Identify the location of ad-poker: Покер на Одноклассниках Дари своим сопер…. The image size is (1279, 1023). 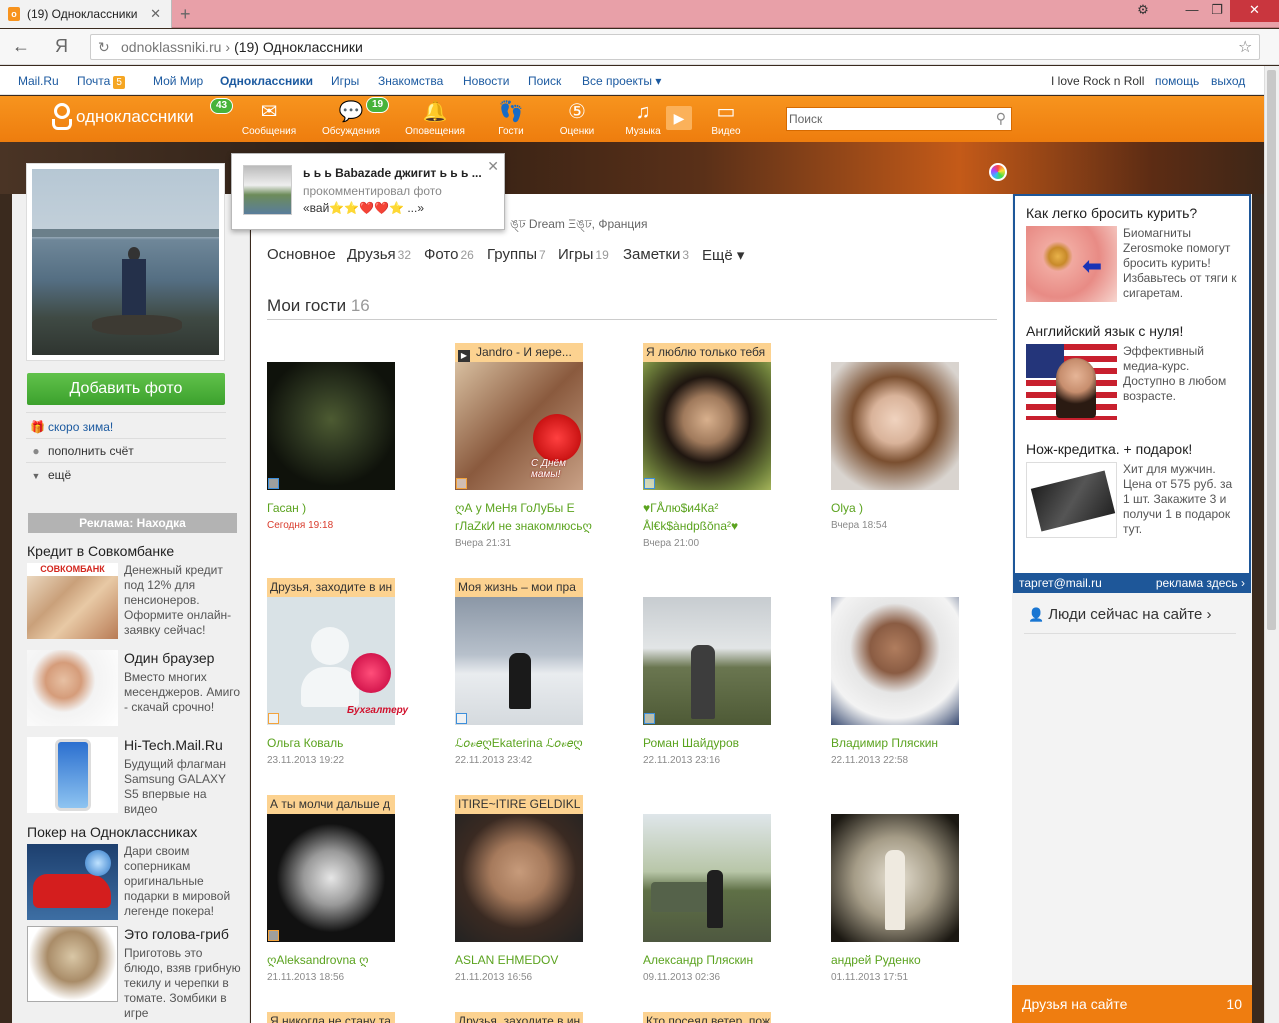
(134, 872).